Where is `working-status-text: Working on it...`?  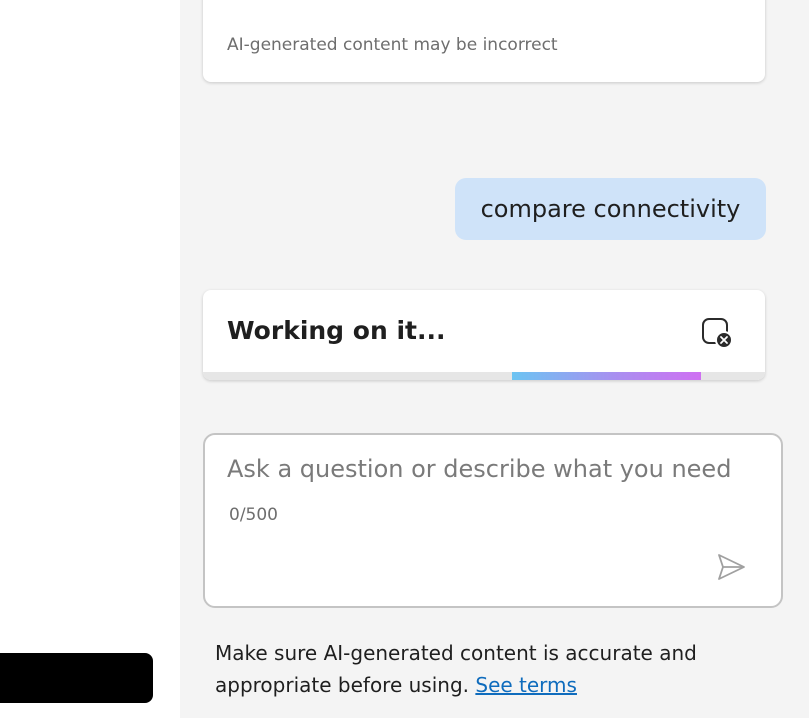 working-status-text: Working on it... is located at coordinates (336, 330).